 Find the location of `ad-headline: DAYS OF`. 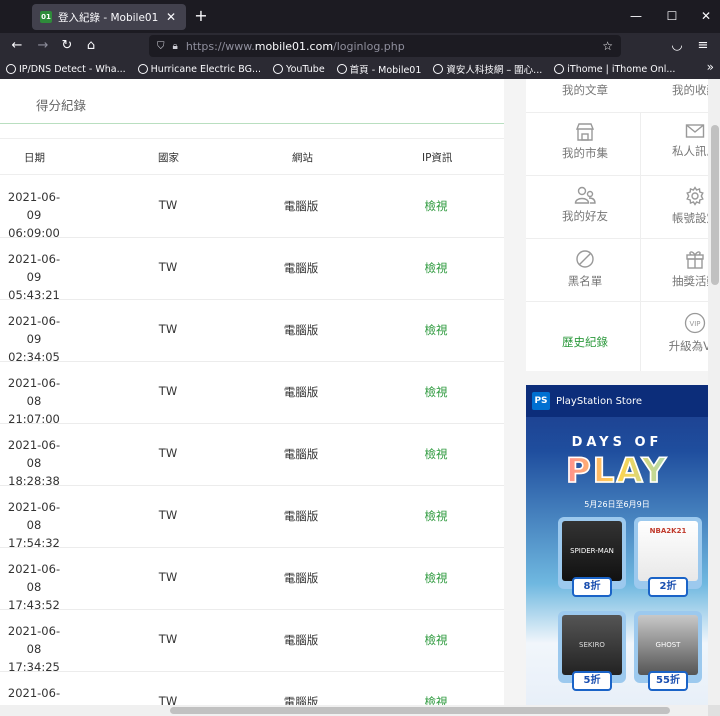

ad-headline: DAYS OF is located at coordinates (617, 442).